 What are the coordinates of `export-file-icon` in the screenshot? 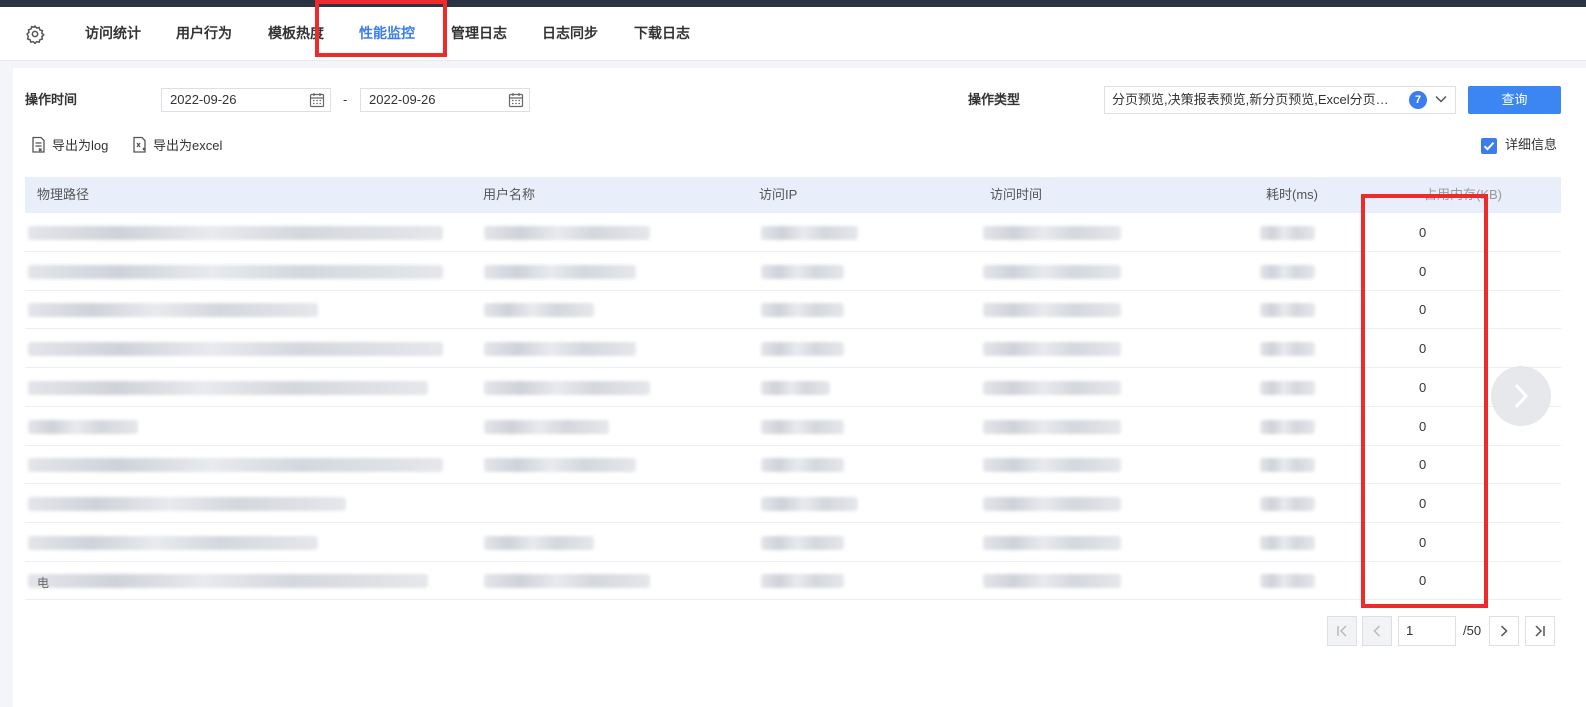 It's located at (38, 144).